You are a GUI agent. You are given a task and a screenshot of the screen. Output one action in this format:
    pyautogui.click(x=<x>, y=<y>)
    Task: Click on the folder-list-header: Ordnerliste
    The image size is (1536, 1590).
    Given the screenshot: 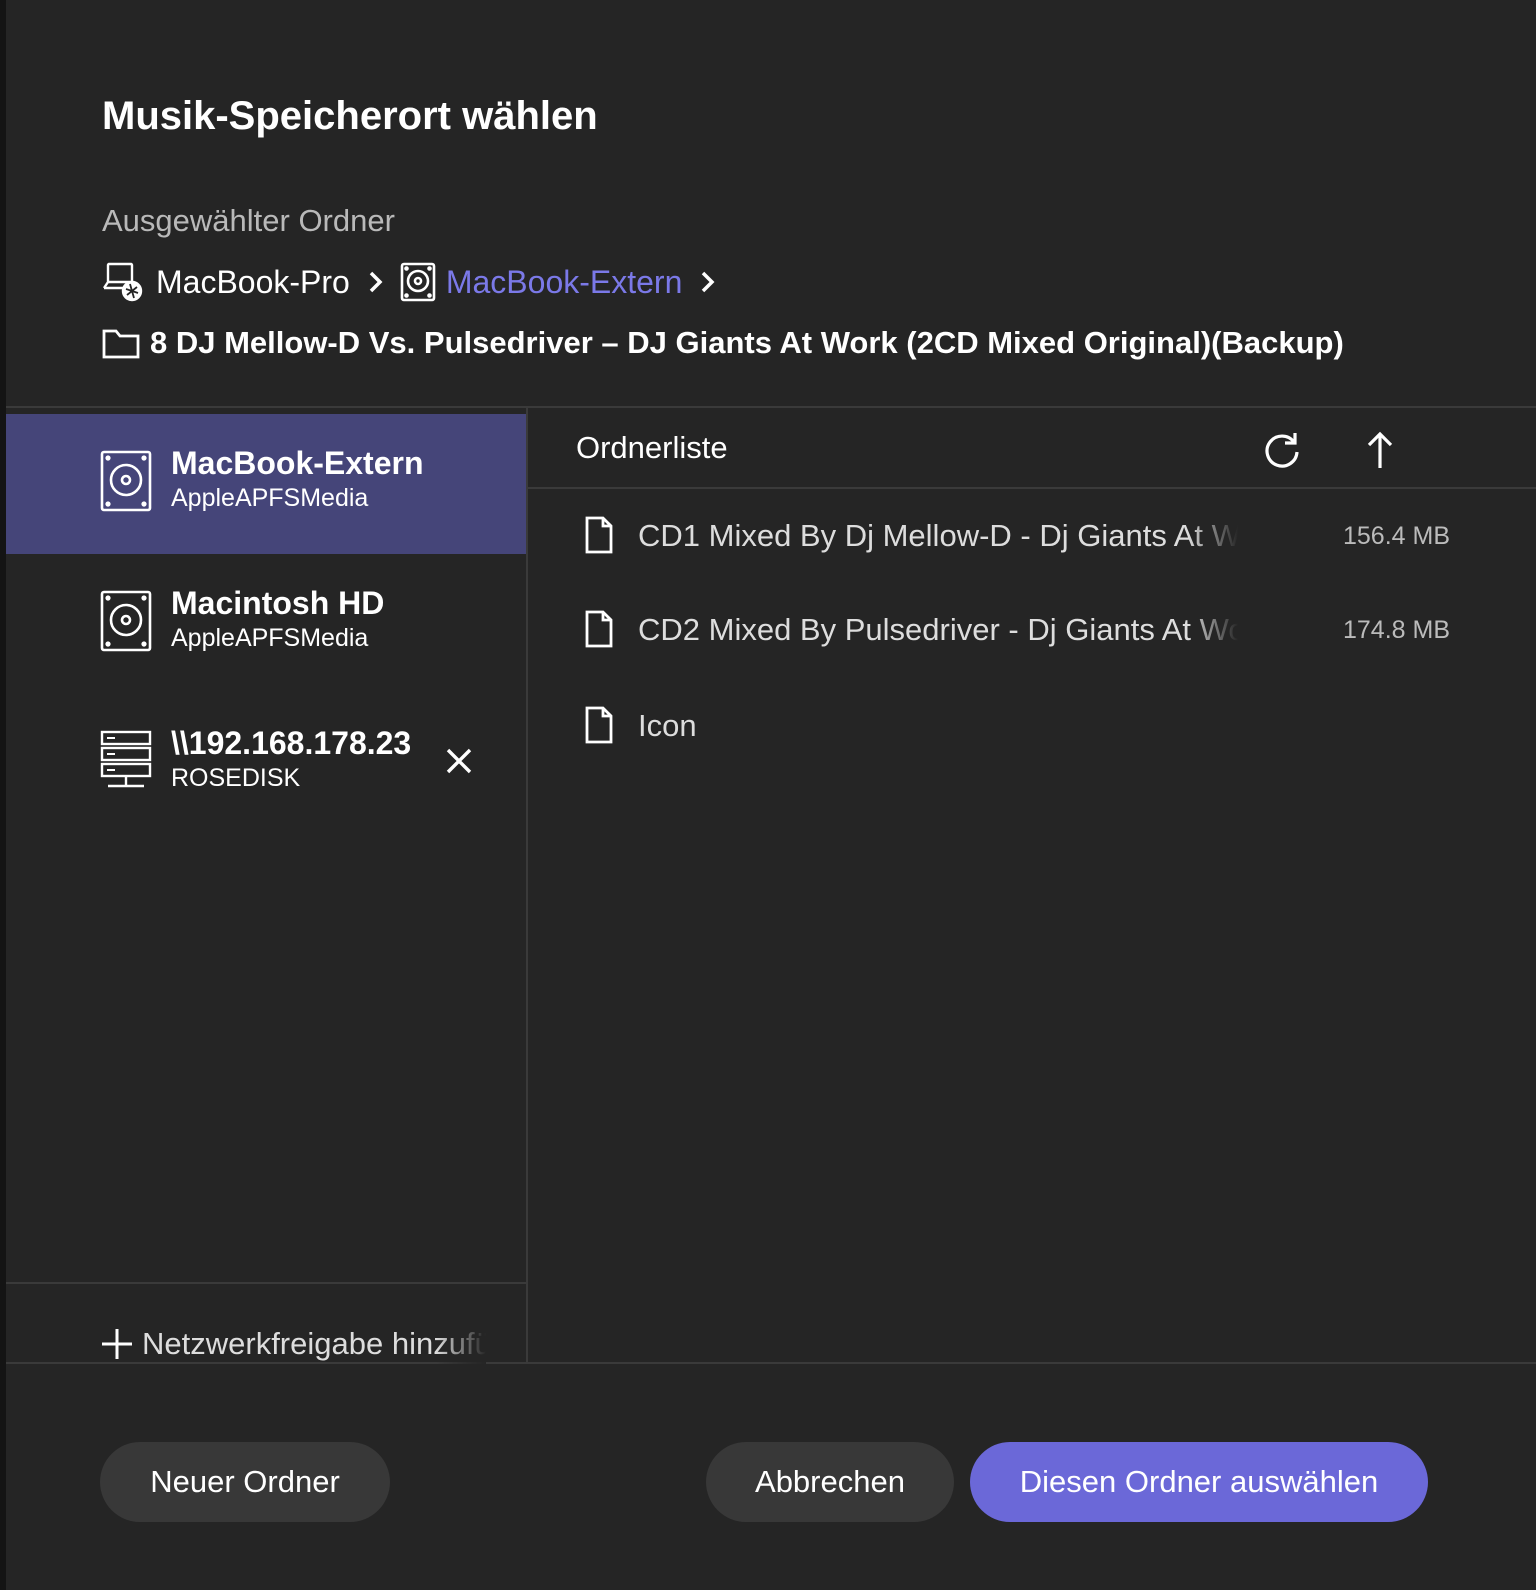 What is the action you would take?
    pyautogui.click(x=652, y=447)
    